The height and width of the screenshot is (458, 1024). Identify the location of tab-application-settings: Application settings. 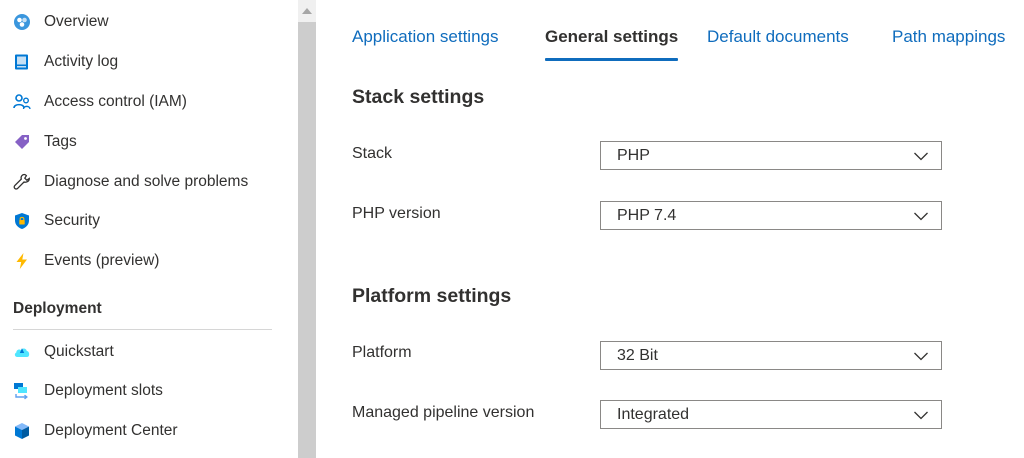
(425, 37).